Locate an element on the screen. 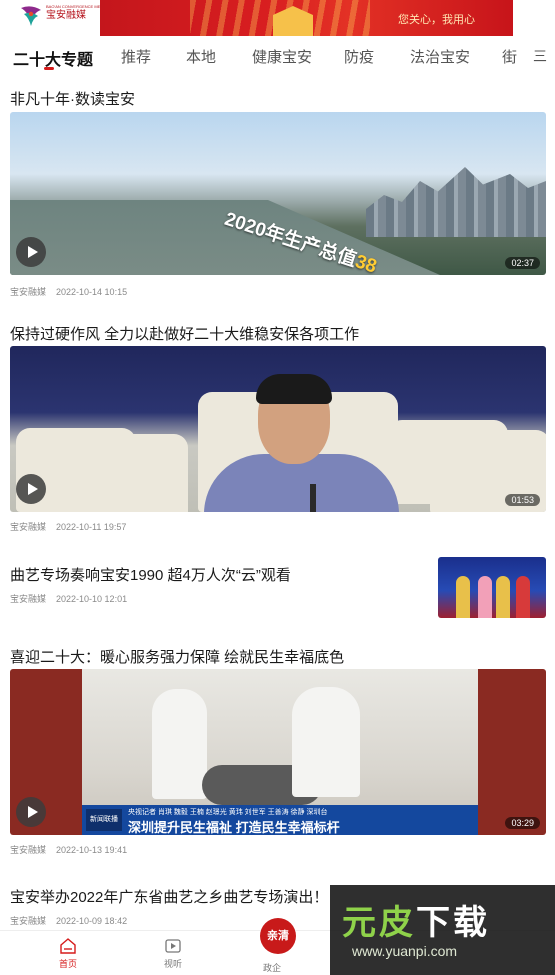 This screenshot has height=975, width=555. nav-home: 首页 is located at coordinates (68, 953).